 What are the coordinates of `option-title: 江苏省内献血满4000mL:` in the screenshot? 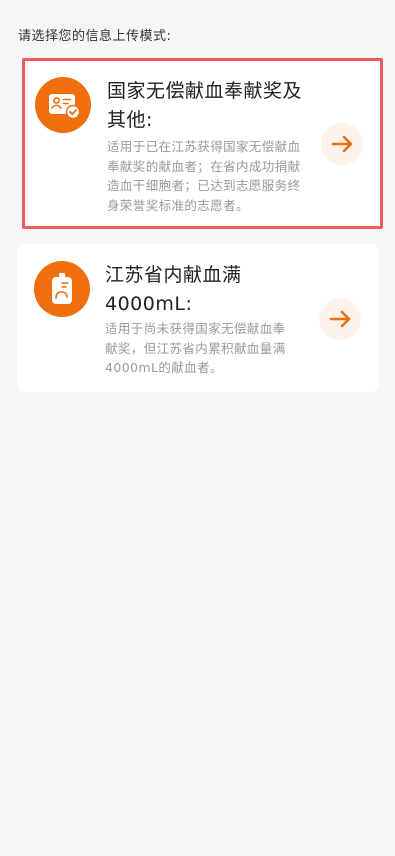 It's located at (173, 289).